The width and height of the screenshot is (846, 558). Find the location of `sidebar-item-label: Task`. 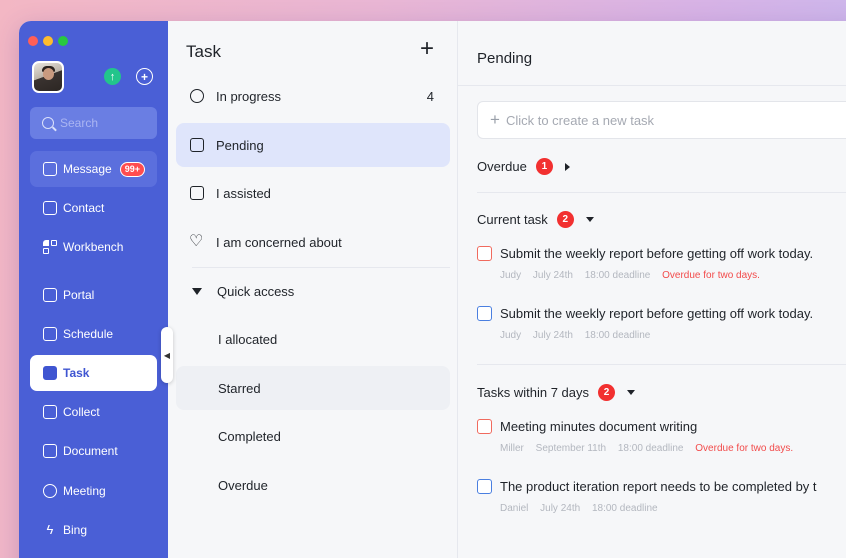

sidebar-item-label: Task is located at coordinates (76, 373).